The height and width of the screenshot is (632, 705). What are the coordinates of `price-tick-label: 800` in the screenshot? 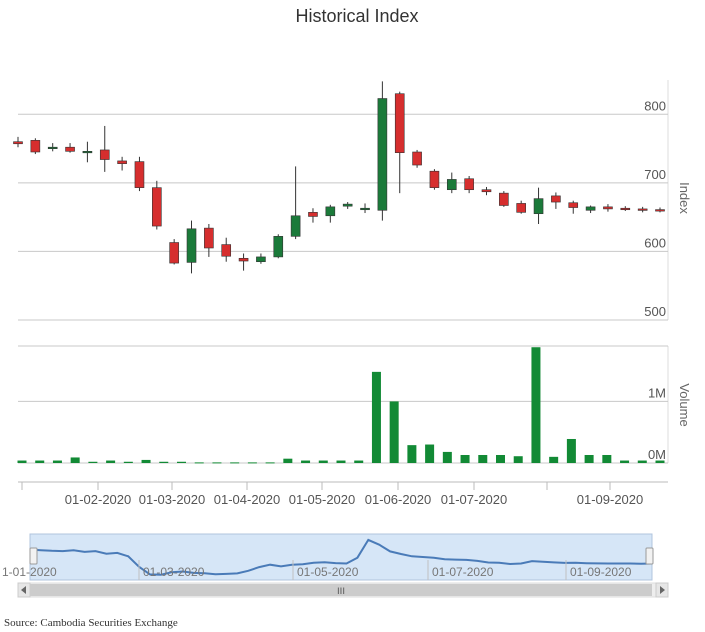 It's located at (655, 105).